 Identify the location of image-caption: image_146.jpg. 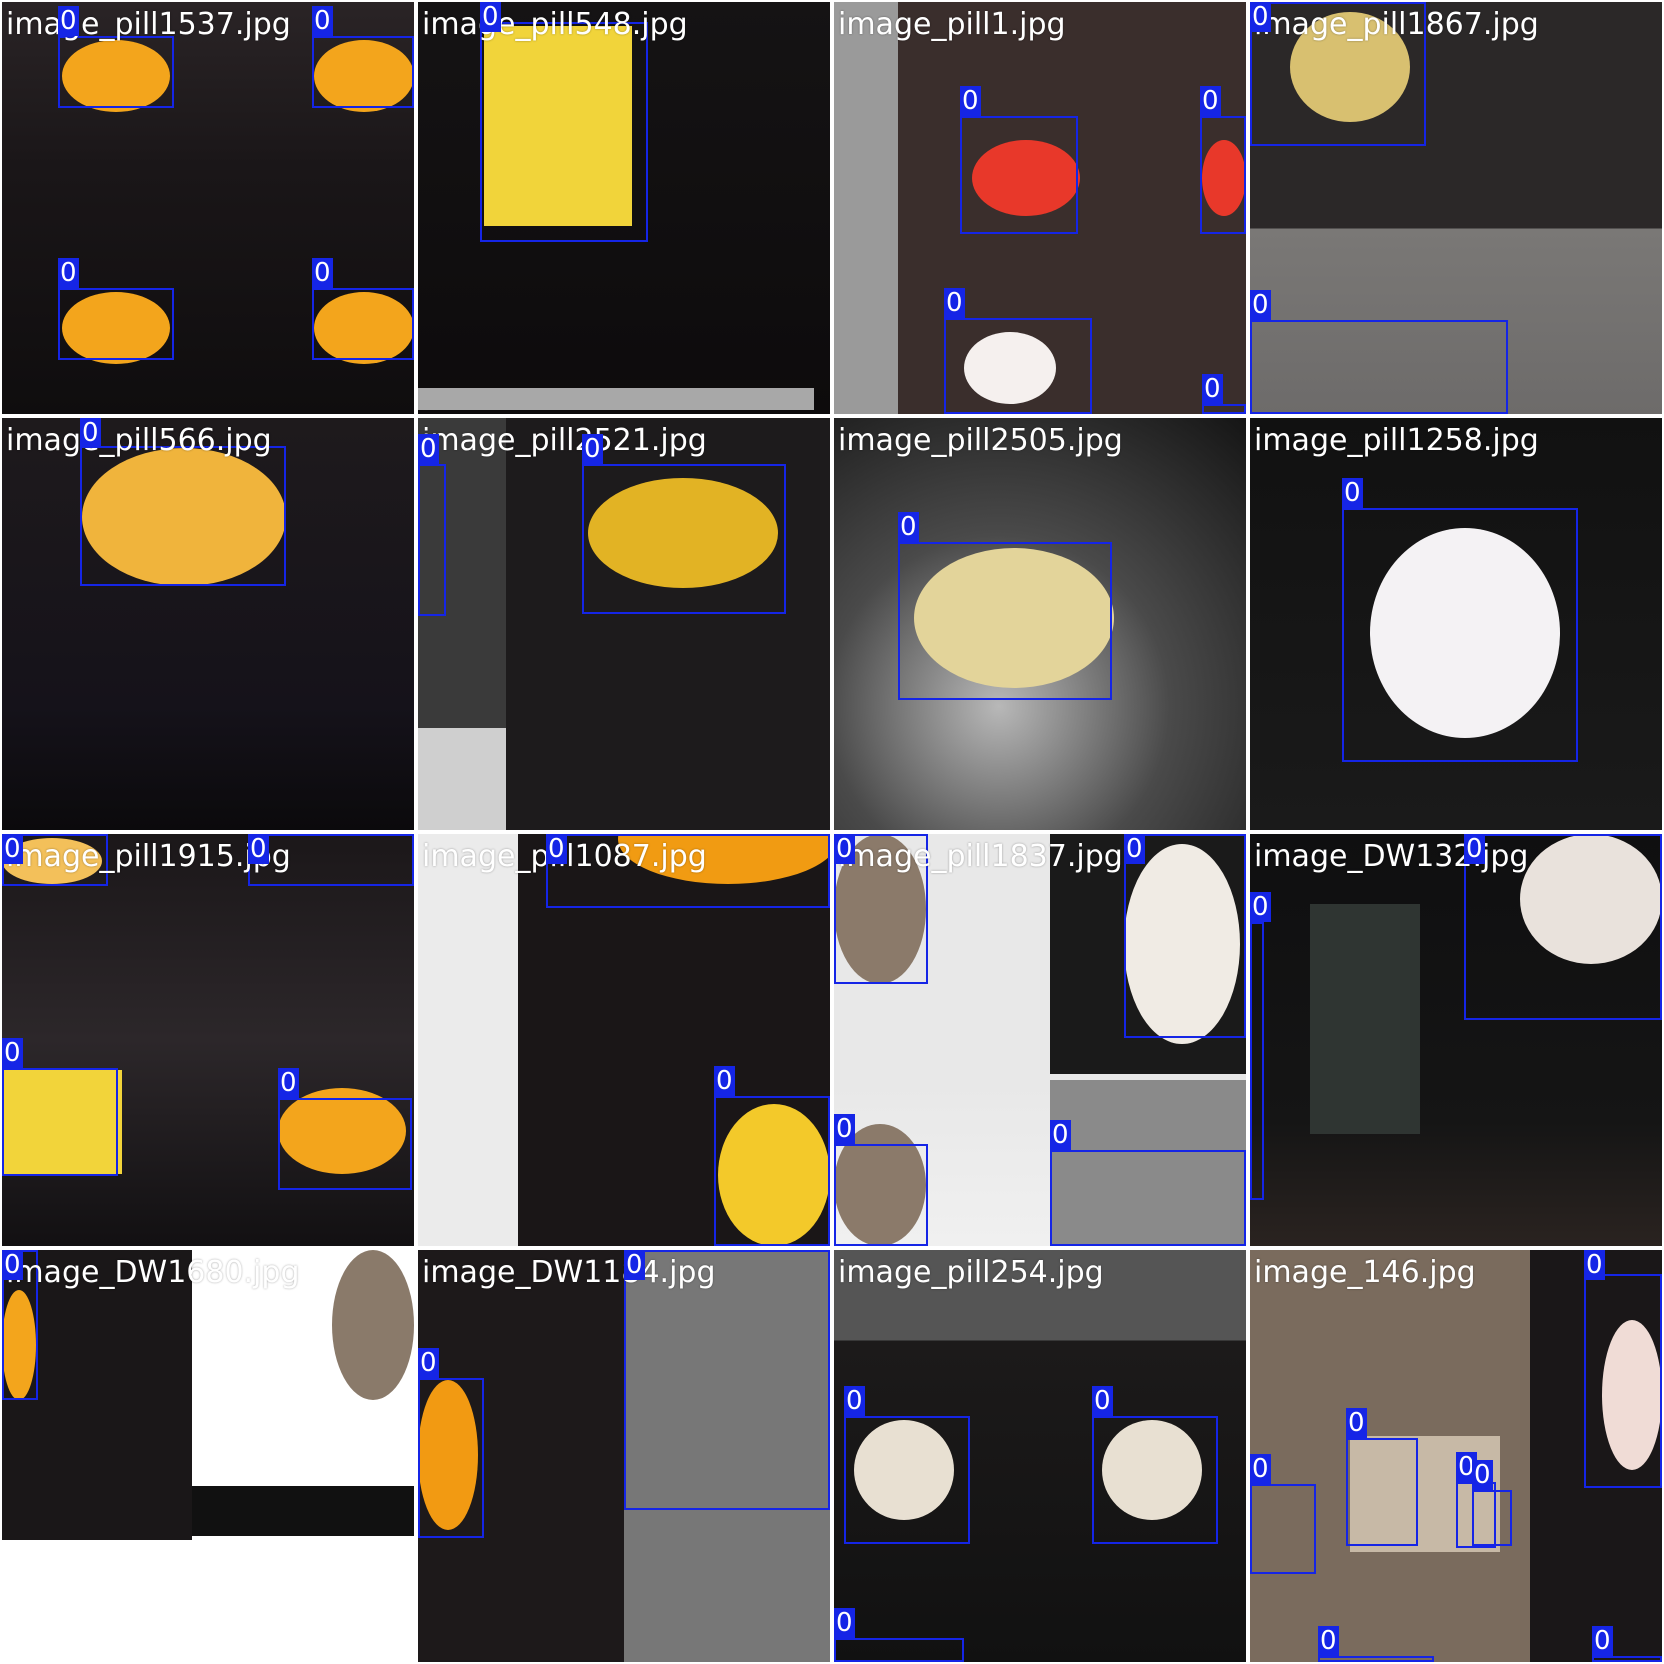
(1365, 1272).